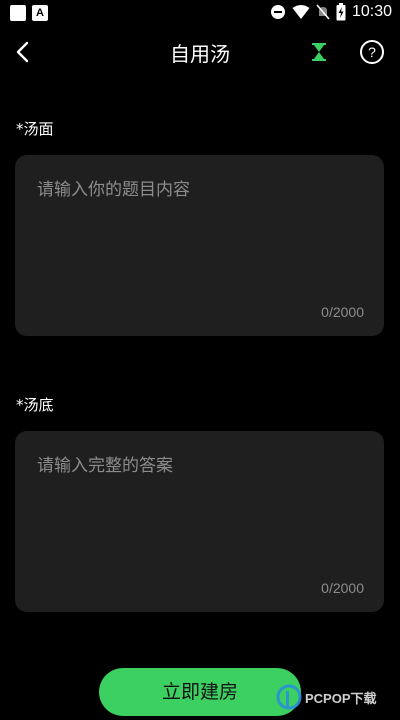 The image size is (400, 720). Describe the element at coordinates (199, 506) in the screenshot. I see `answer-input` at that location.